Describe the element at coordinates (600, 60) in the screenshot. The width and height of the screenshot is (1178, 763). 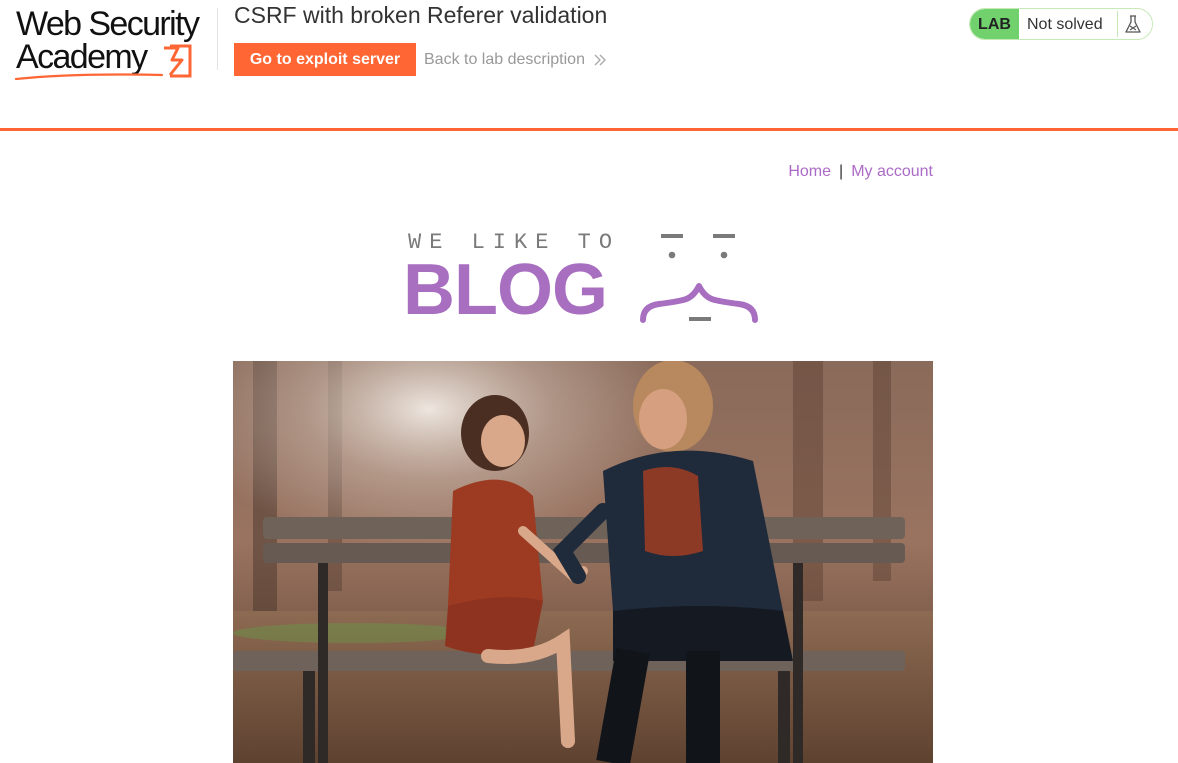
I see `double-chevron-right-icon` at that location.